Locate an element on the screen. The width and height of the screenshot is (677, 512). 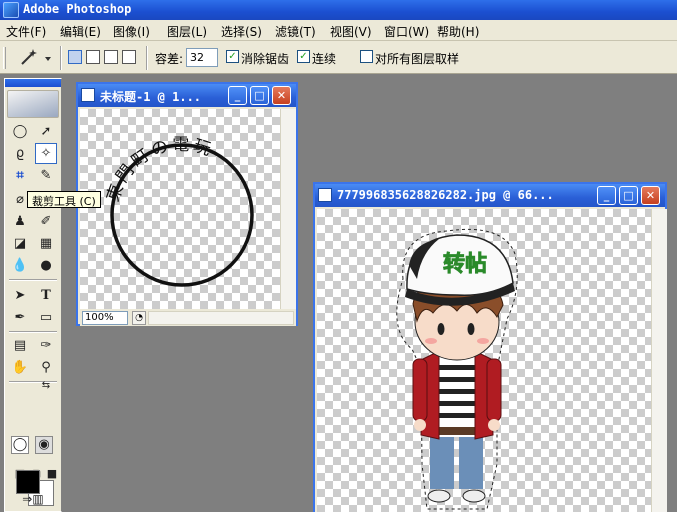
new-selection-icon is located at coordinates (75, 57).